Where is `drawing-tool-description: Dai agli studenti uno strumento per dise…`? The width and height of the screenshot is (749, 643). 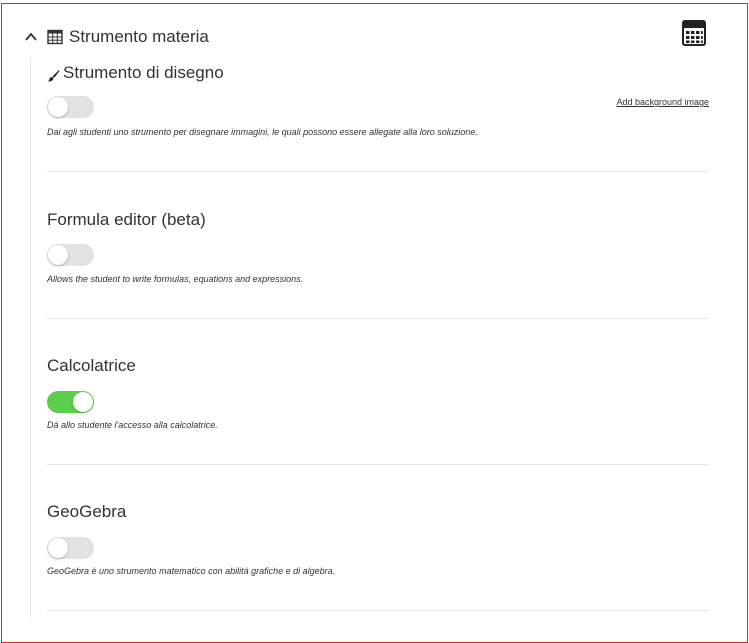 drawing-tool-description: Dai agli studenti uno strumento per dise… is located at coordinates (262, 132).